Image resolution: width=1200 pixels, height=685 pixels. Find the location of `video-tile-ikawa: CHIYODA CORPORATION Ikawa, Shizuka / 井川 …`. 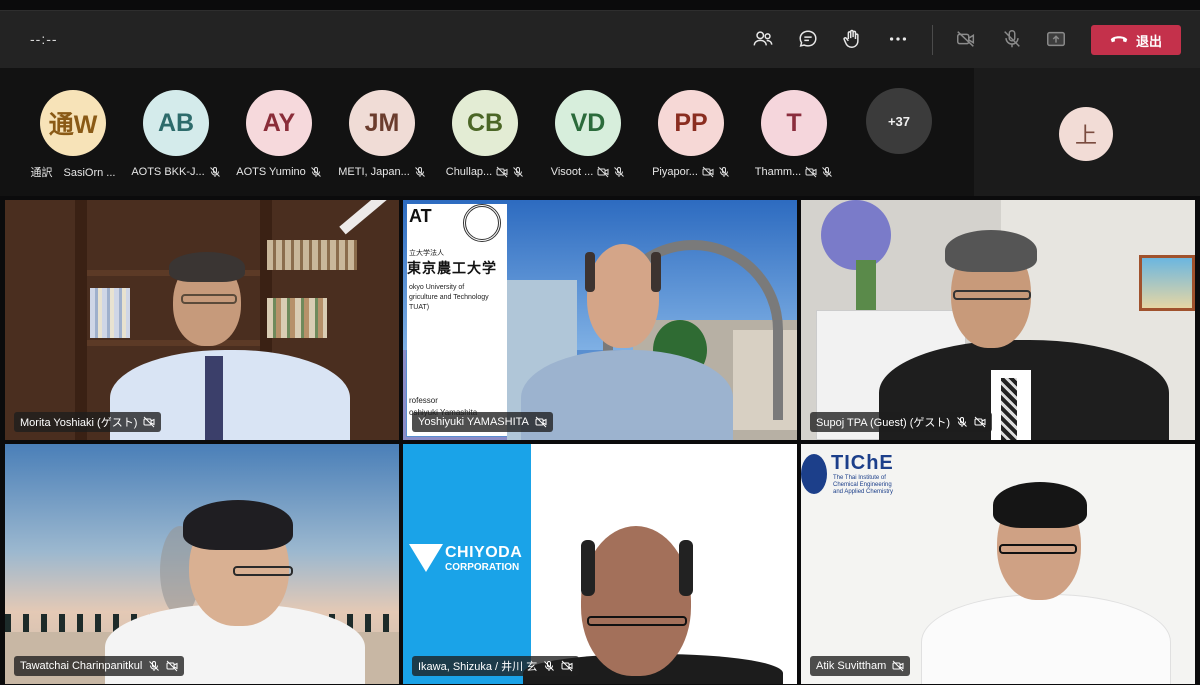

video-tile-ikawa: CHIYODA CORPORATION Ikawa, Shizuka / 井川 … is located at coordinates (600, 564).